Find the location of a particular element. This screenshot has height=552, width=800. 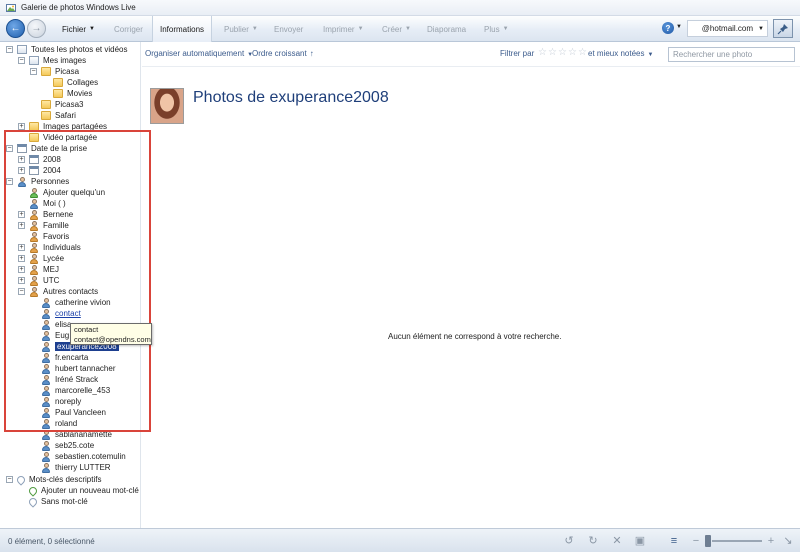

tree-item-contact: elisa is located at coordinates (56, 324).